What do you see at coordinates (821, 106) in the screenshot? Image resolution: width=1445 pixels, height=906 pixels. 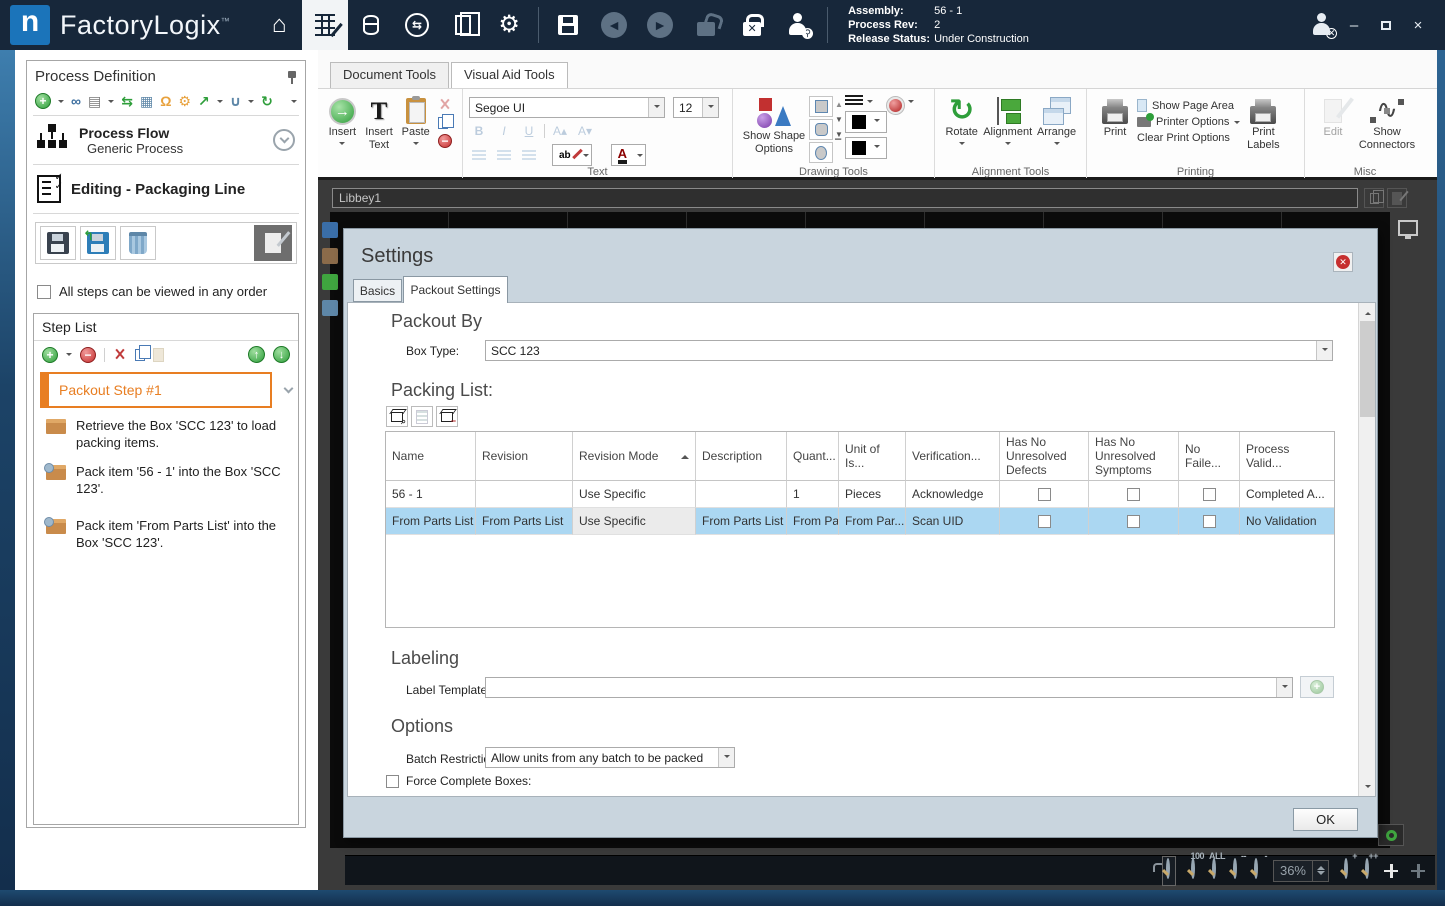 I see `shape-square-button` at bounding box center [821, 106].